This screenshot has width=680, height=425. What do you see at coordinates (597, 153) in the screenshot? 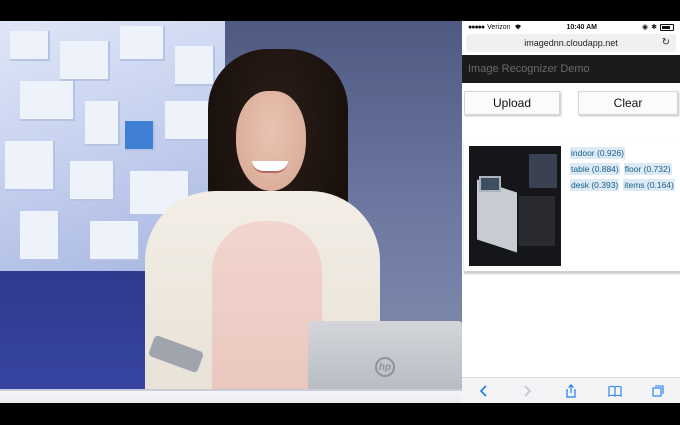
I see `tag-indoor: indoor (0.926)` at bounding box center [597, 153].